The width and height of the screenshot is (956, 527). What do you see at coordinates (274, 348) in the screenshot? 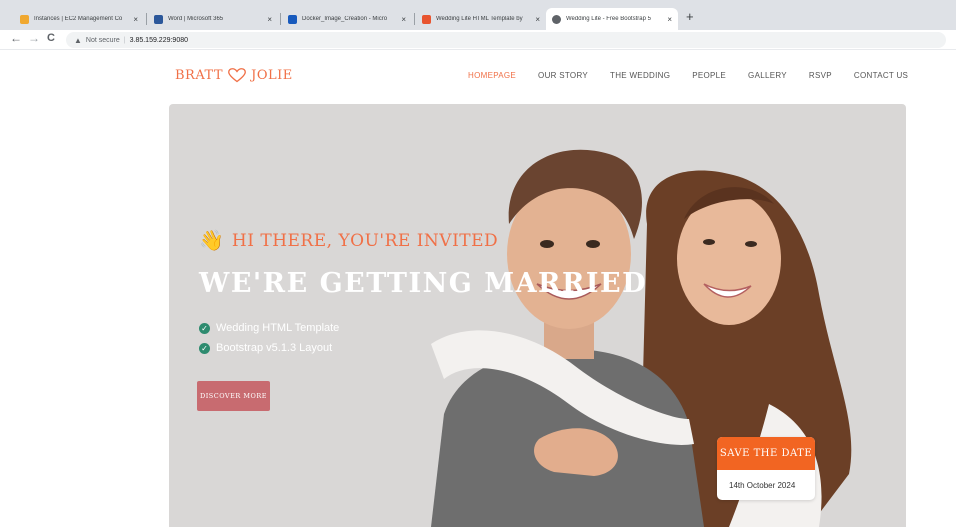
I see `feature-text: Bootstrap v5.1.3 Layout` at bounding box center [274, 348].